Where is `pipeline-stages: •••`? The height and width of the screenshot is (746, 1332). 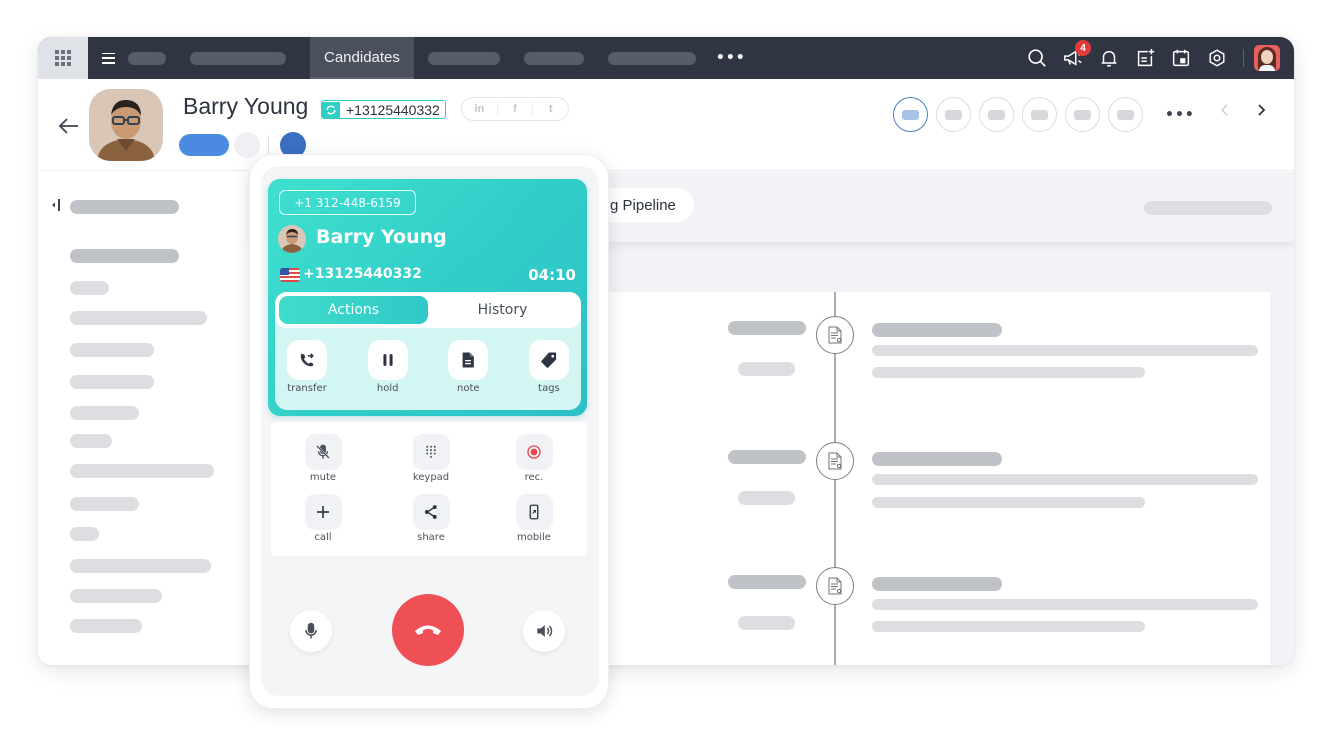
pipeline-stages: ••• is located at coordinates (1044, 114).